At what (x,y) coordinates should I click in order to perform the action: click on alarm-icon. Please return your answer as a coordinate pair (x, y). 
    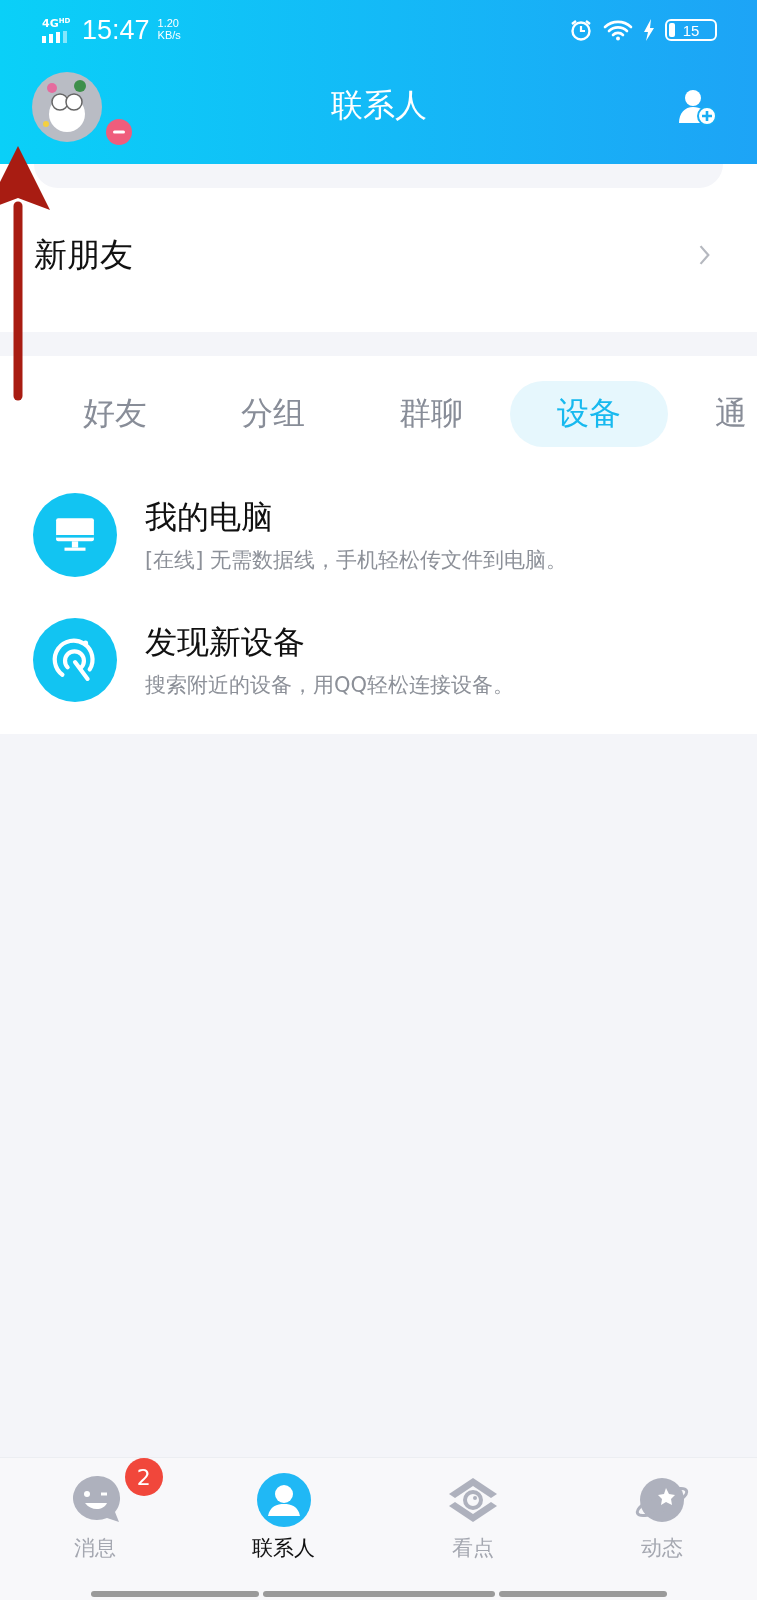
    Looking at the image, I should click on (581, 30).